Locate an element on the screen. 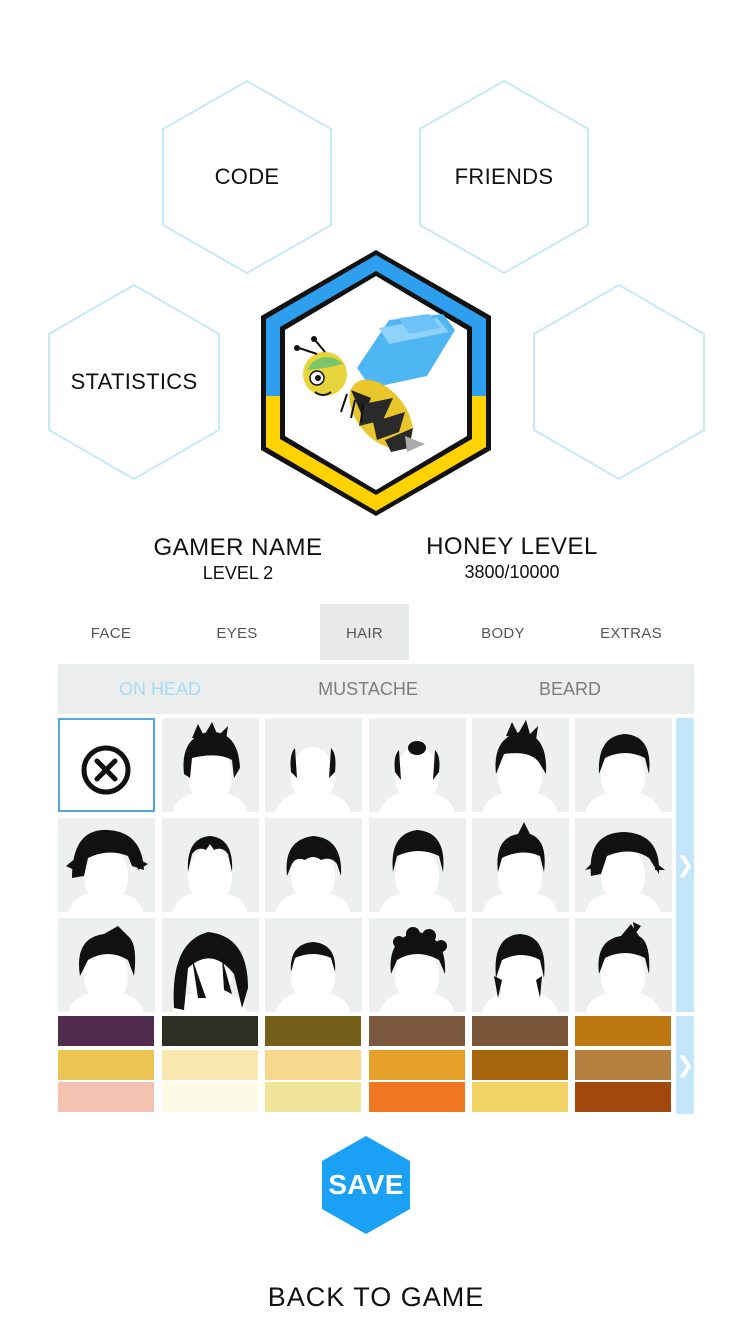 The width and height of the screenshot is (752, 1334). honey-value: 3800/10000 is located at coordinates (512, 572).